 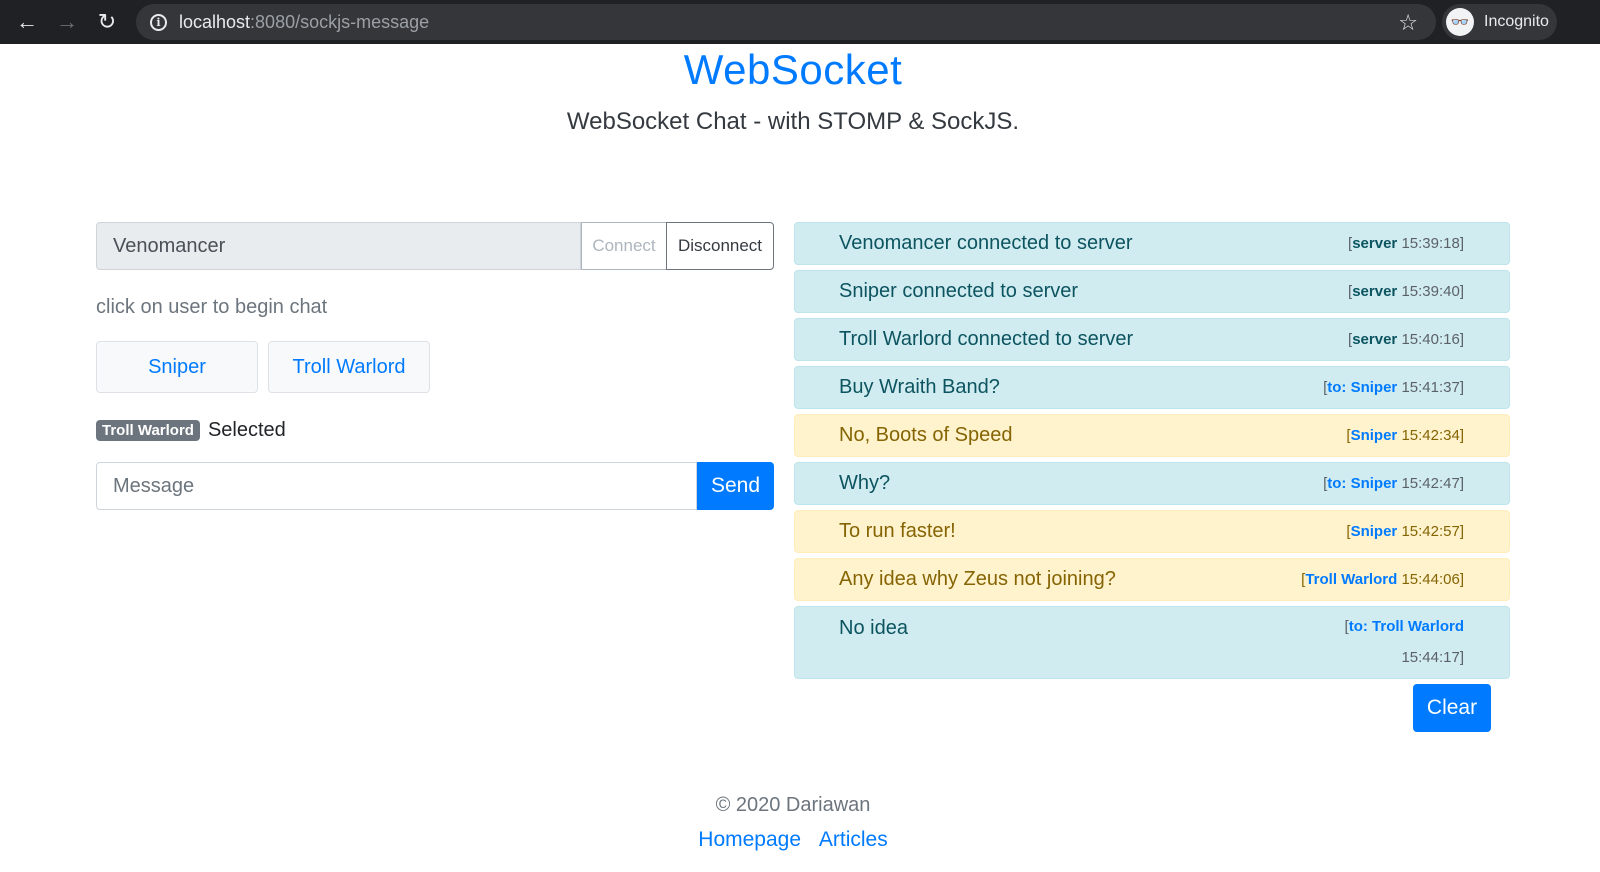 I want to click on message-meta: [server 15:39:40], so click(x=1406, y=291).